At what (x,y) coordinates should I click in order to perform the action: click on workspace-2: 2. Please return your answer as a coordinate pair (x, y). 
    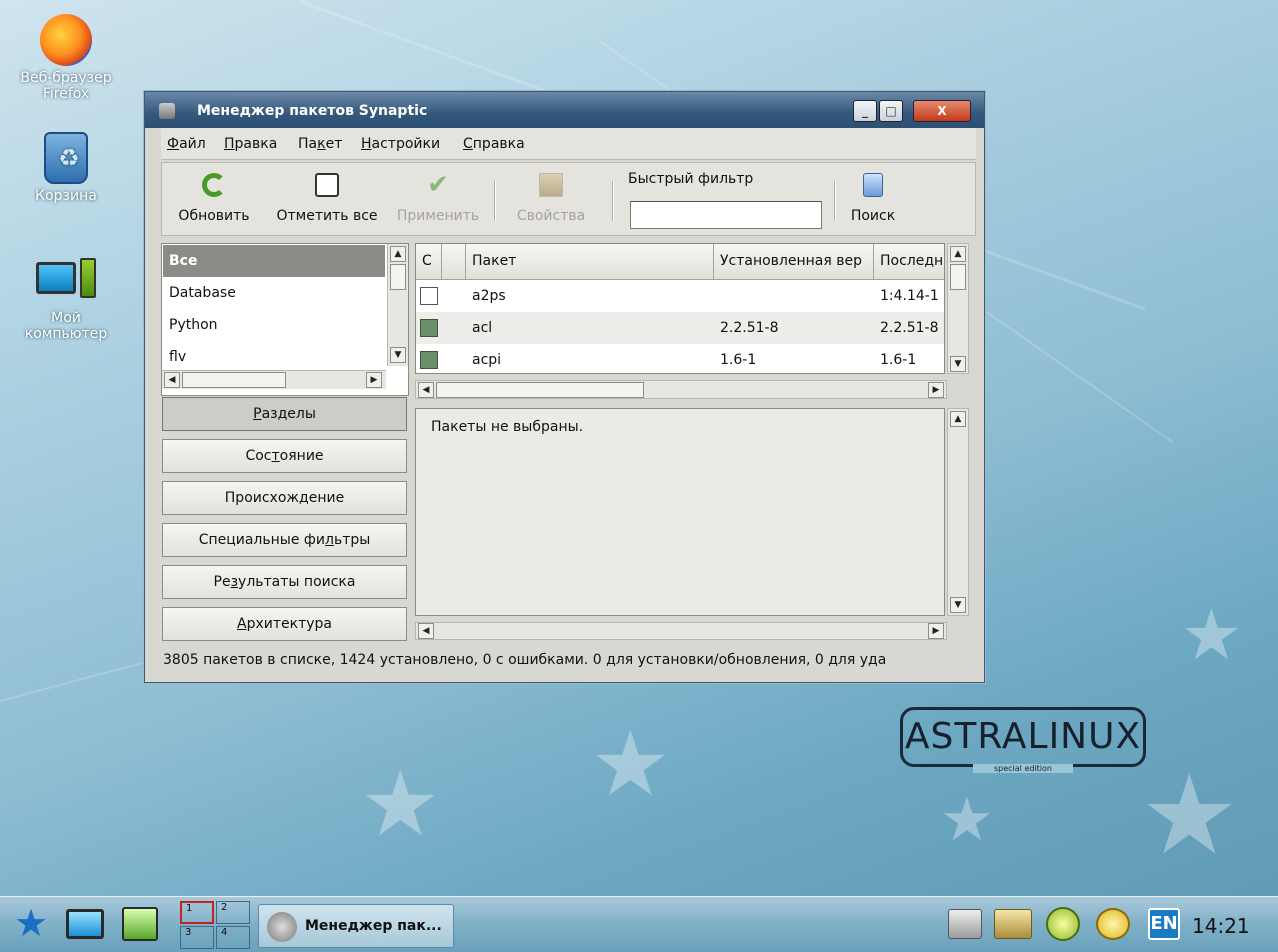
    Looking at the image, I should click on (233, 912).